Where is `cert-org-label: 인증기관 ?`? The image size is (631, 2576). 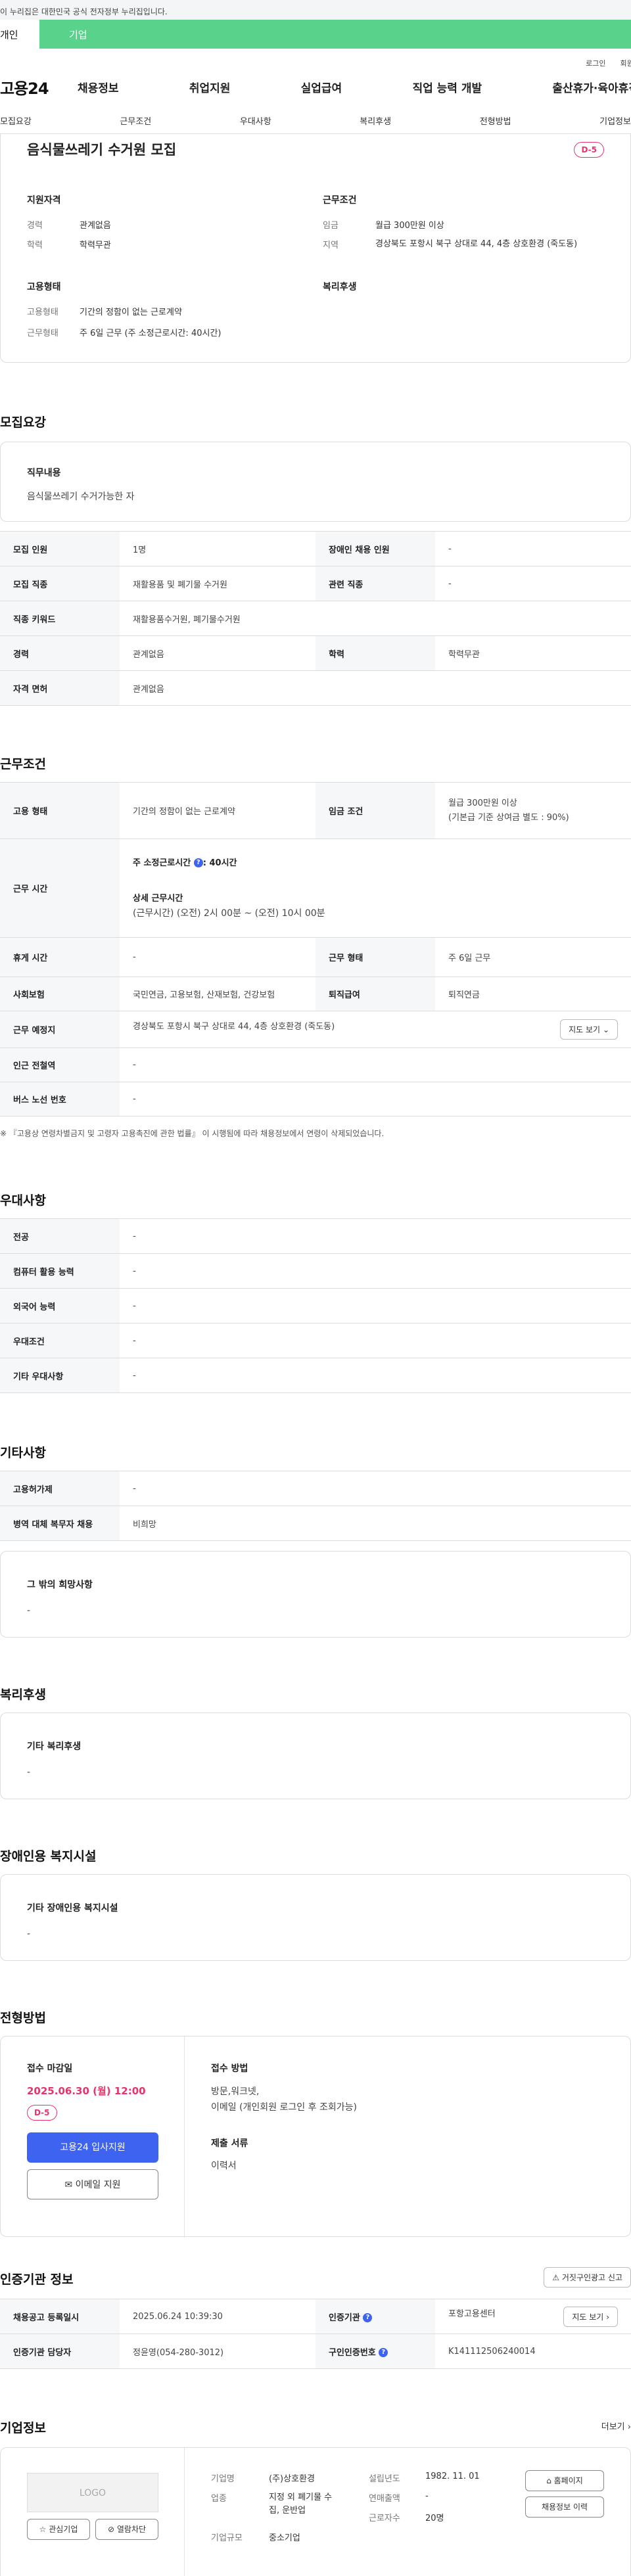 cert-org-label: 인증기관 ? is located at coordinates (376, 2316).